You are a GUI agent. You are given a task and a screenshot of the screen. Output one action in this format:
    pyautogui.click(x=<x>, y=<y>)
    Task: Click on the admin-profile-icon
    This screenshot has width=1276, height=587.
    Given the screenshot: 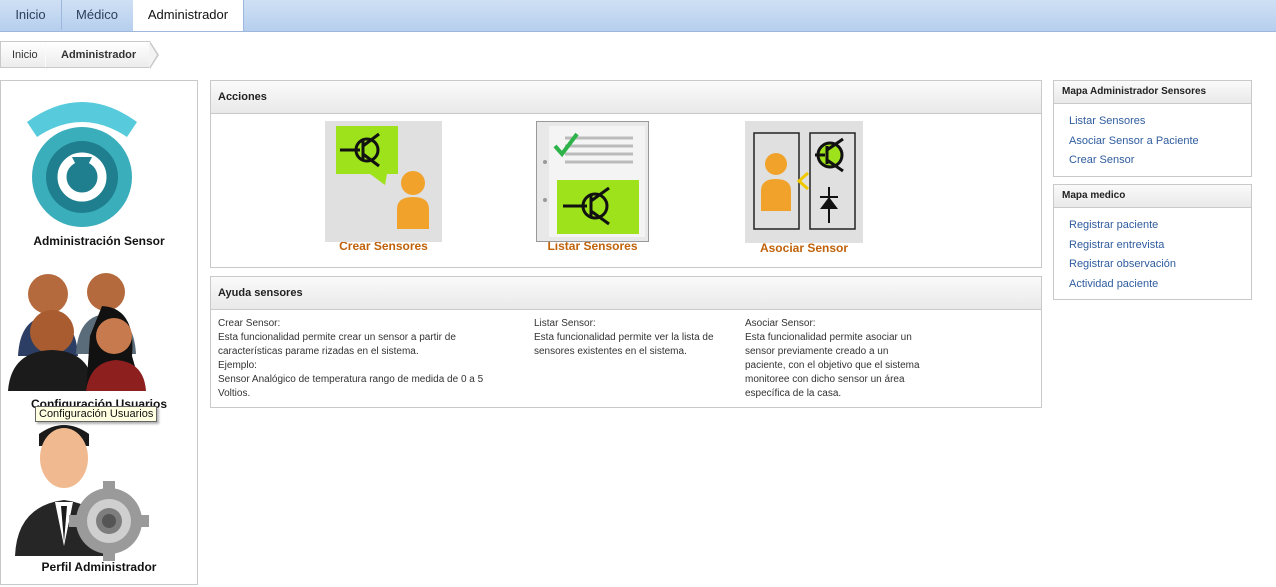 What is the action you would take?
    pyautogui.click(x=82, y=493)
    